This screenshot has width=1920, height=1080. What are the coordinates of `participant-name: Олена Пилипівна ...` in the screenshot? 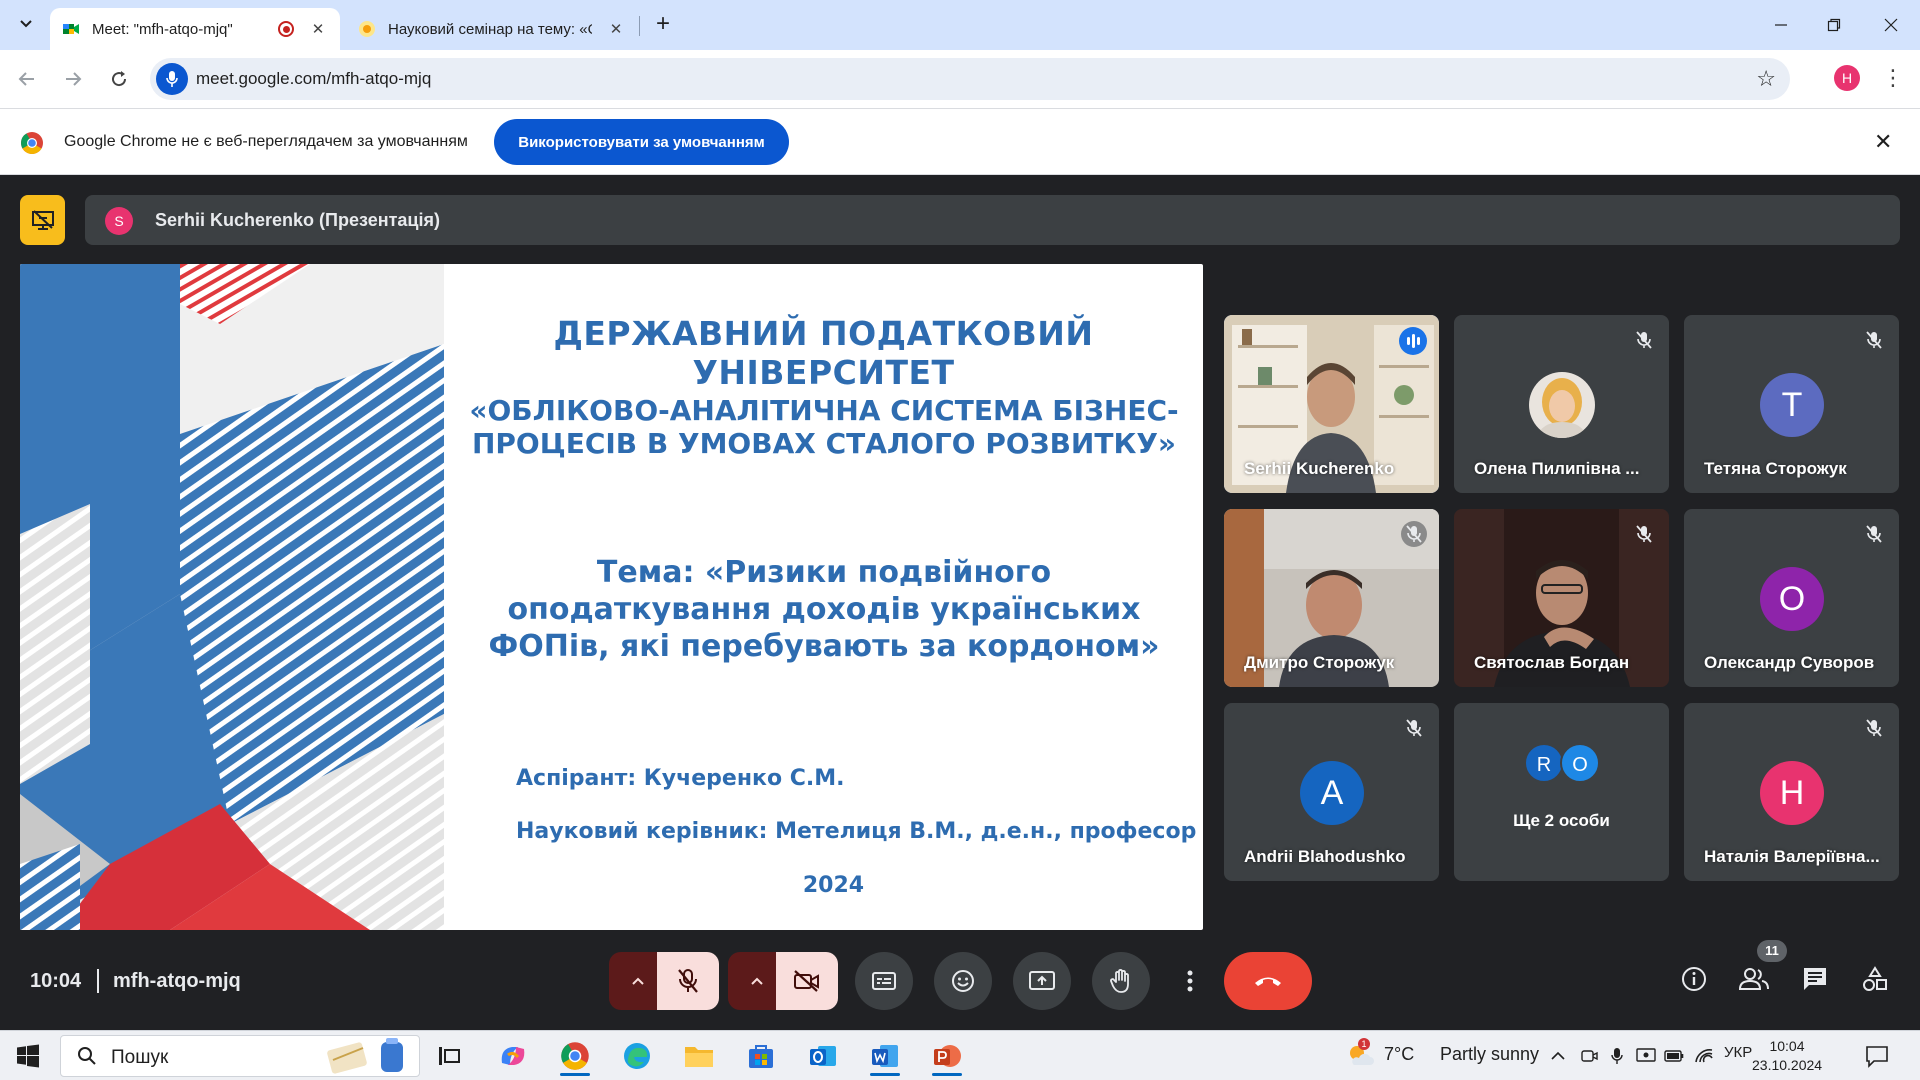 It's located at (1557, 468).